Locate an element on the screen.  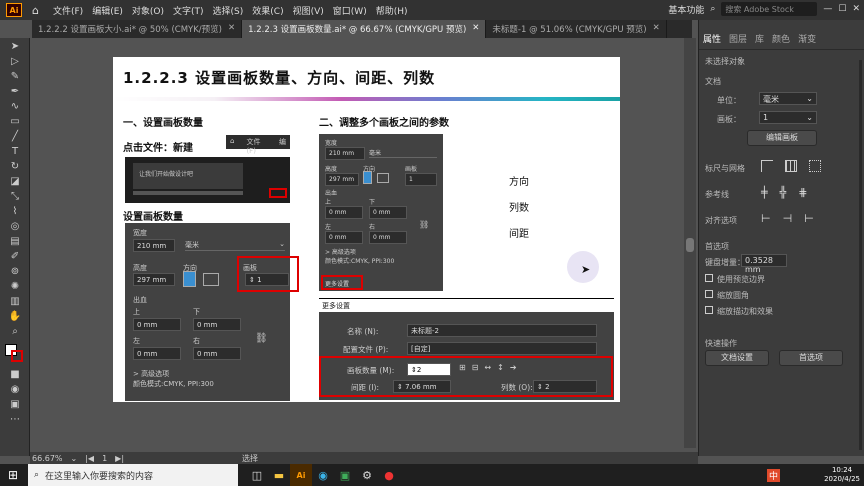
clock: 10:24 2020/4/25 is located at coordinates (842, 475).